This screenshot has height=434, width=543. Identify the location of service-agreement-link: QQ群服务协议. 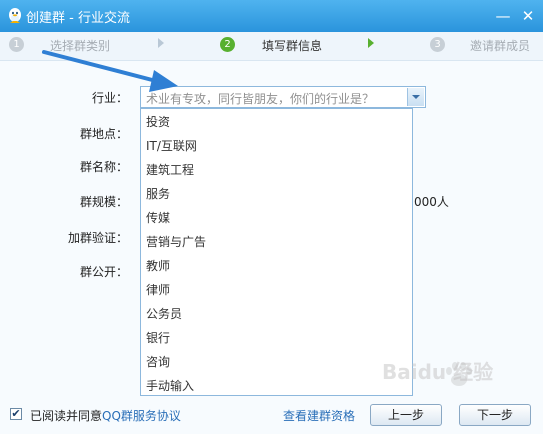
(141, 416).